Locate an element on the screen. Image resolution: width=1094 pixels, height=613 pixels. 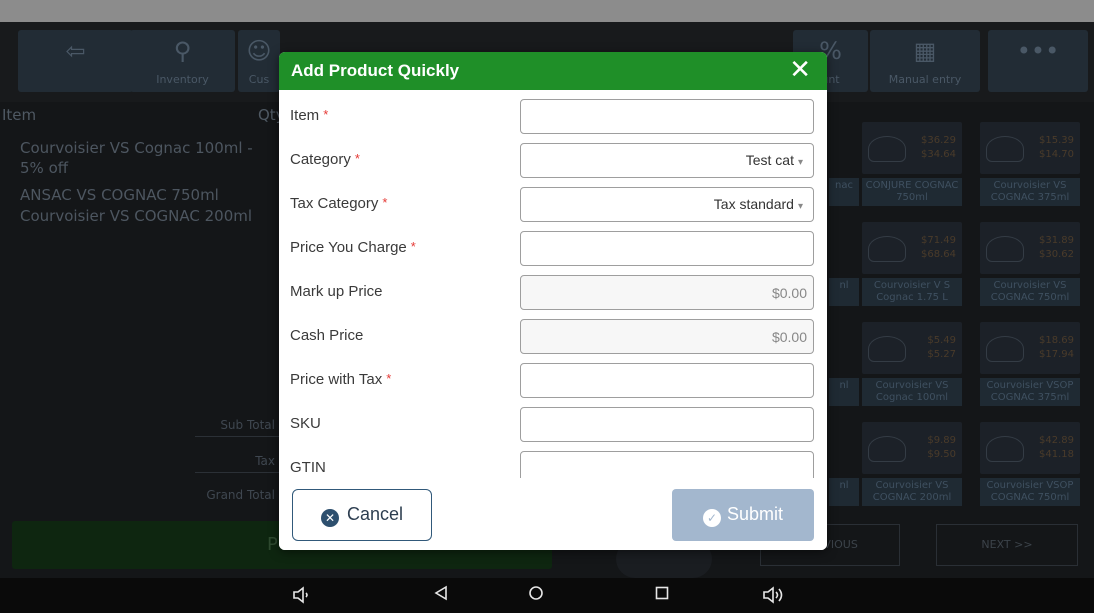
person-icon: ☺ is located at coordinates (259, 51).